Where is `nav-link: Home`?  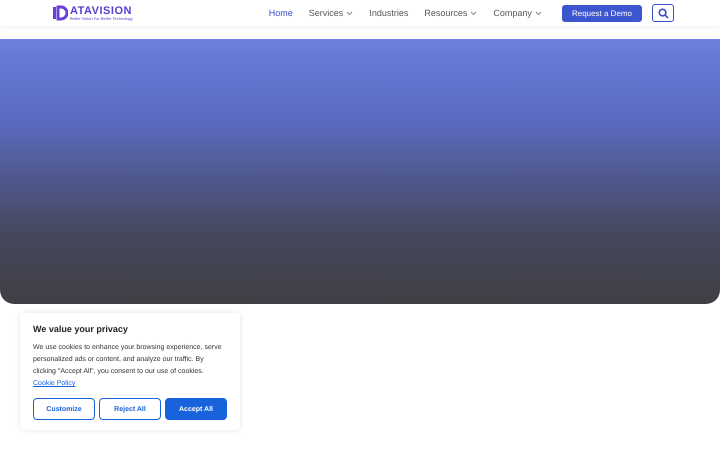 nav-link: Home is located at coordinates (280, 13).